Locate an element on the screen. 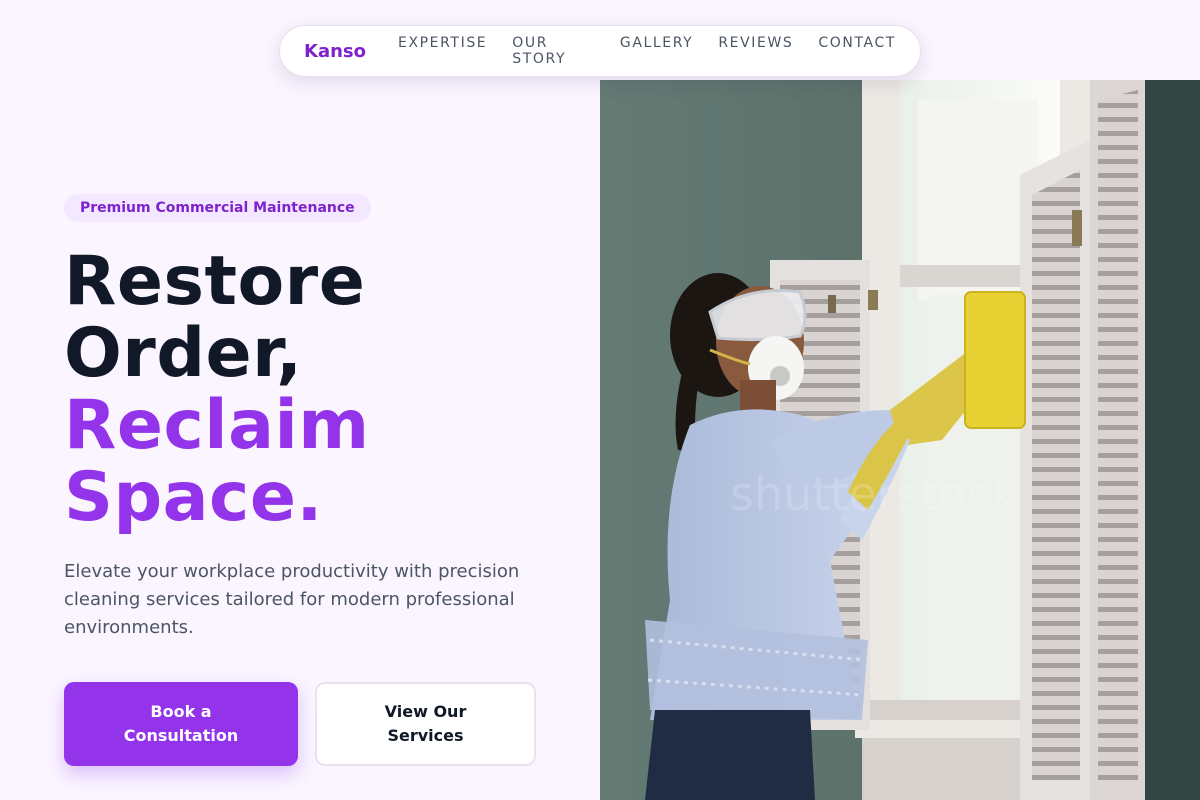  headline-line-order: Order, is located at coordinates (183, 353).